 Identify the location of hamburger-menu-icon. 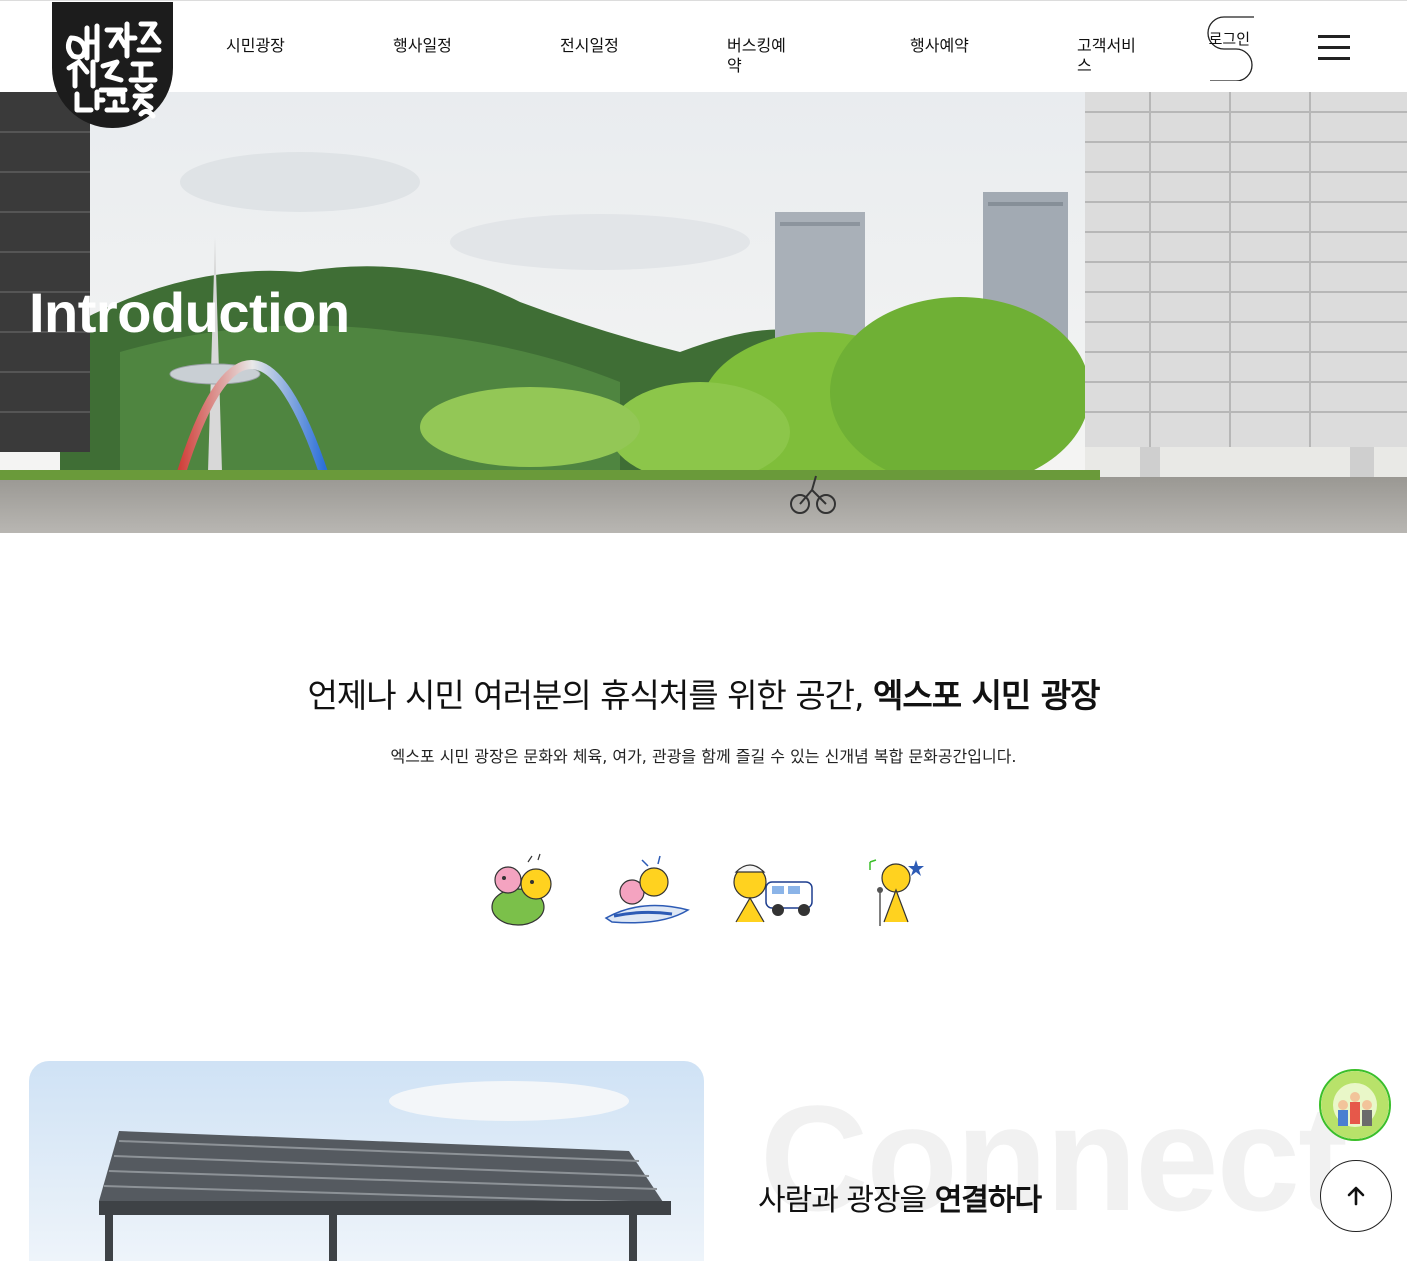
(1334, 48).